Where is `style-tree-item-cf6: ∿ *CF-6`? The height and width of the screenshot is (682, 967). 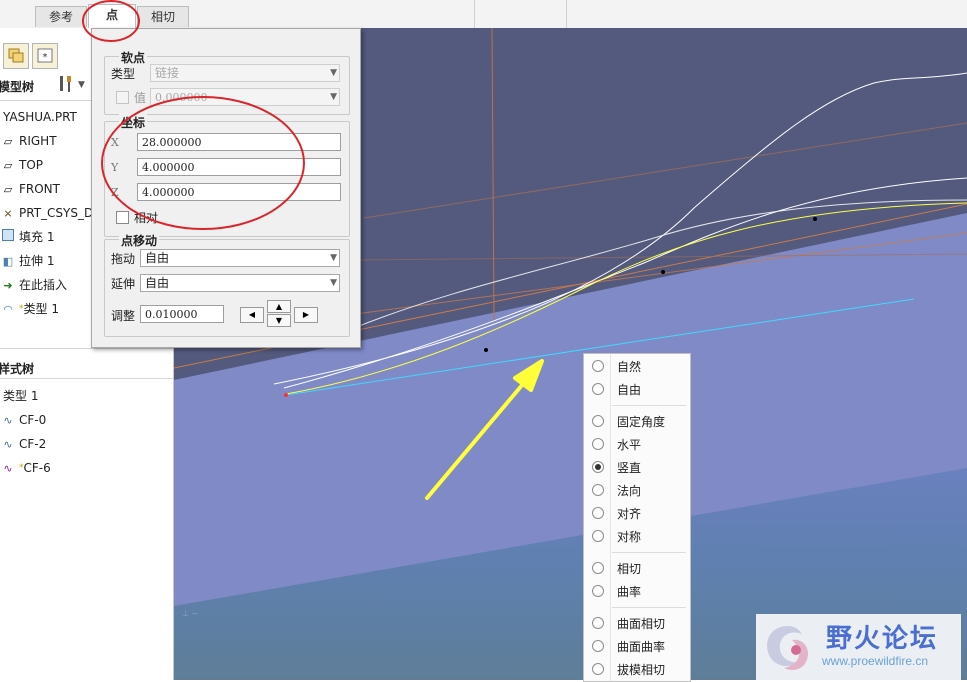 style-tree-item-cf6: ∿ *CF-6 is located at coordinates (25, 468).